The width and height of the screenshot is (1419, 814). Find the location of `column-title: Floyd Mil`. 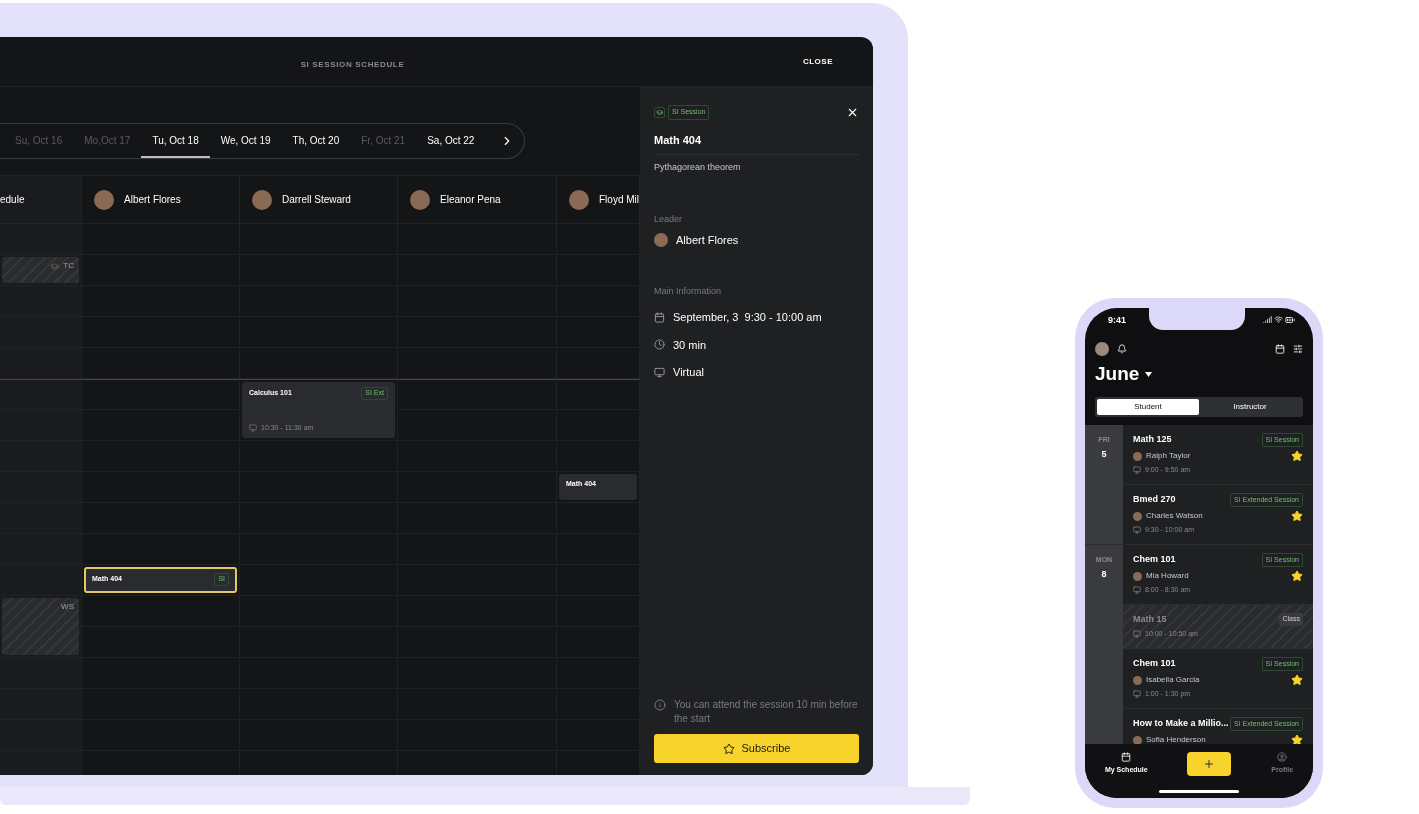

column-title: Floyd Mil is located at coordinates (619, 200).